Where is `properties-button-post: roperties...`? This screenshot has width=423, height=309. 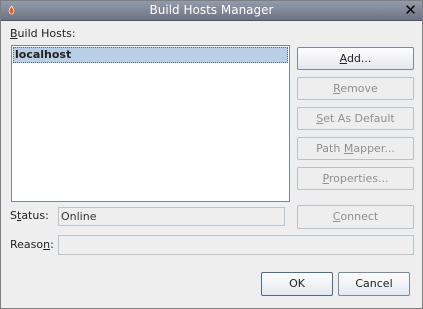 properties-button-post: roperties... is located at coordinates (358, 178).